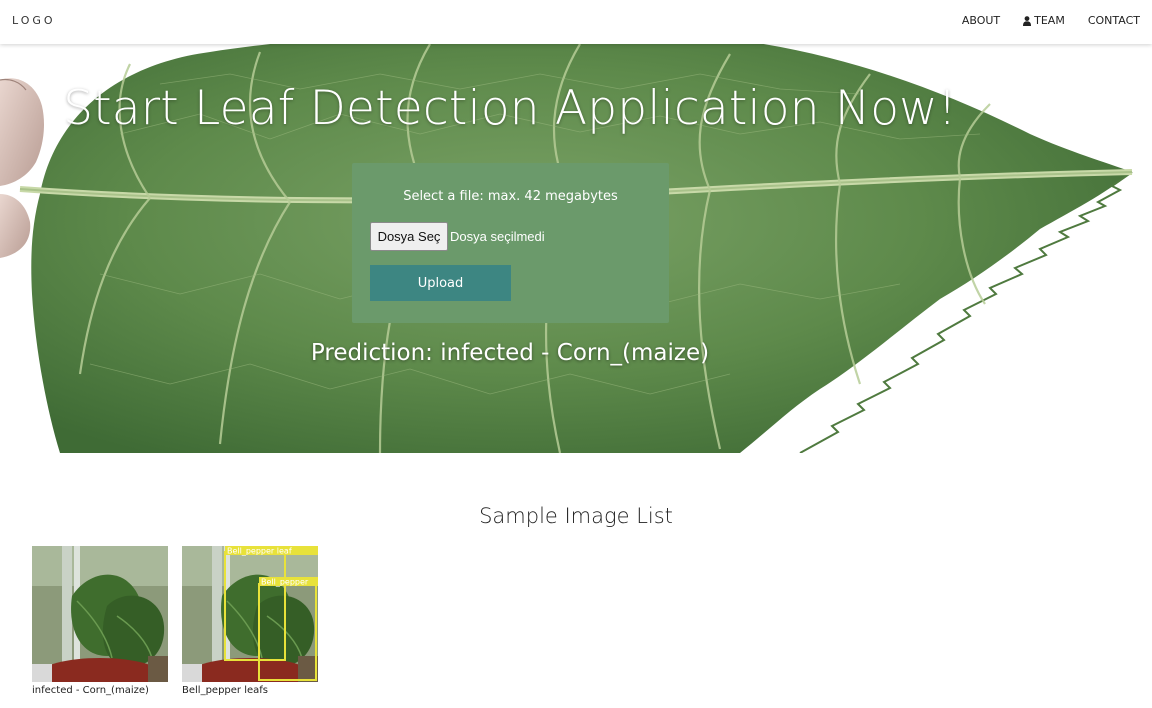 Image resolution: width=1152 pixels, height=708 pixels. I want to click on nav-link-label: ABOUT, so click(981, 20).